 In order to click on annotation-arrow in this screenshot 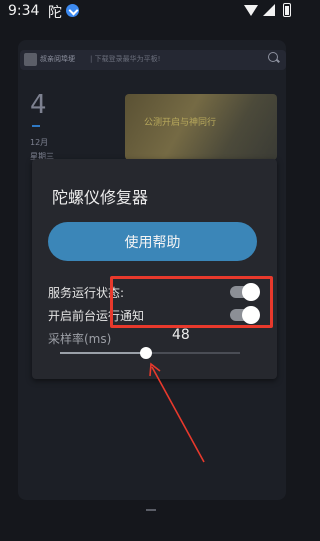, I will do `click(177, 412)`.